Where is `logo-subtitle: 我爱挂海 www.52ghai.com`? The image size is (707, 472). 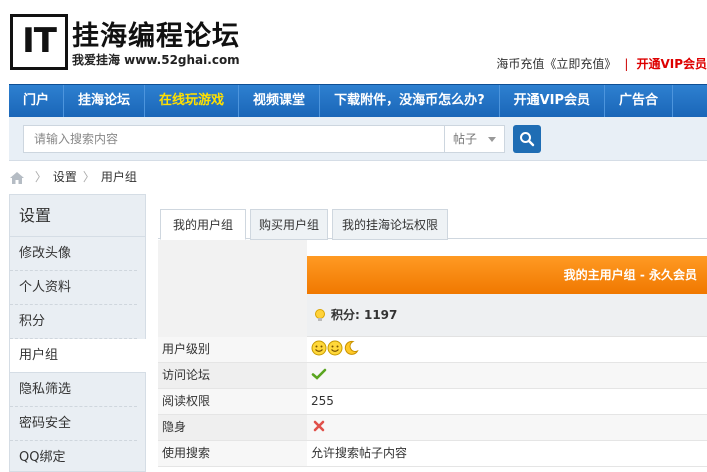
logo-subtitle: 我爱挂海 www.52ghai.com is located at coordinates (156, 60).